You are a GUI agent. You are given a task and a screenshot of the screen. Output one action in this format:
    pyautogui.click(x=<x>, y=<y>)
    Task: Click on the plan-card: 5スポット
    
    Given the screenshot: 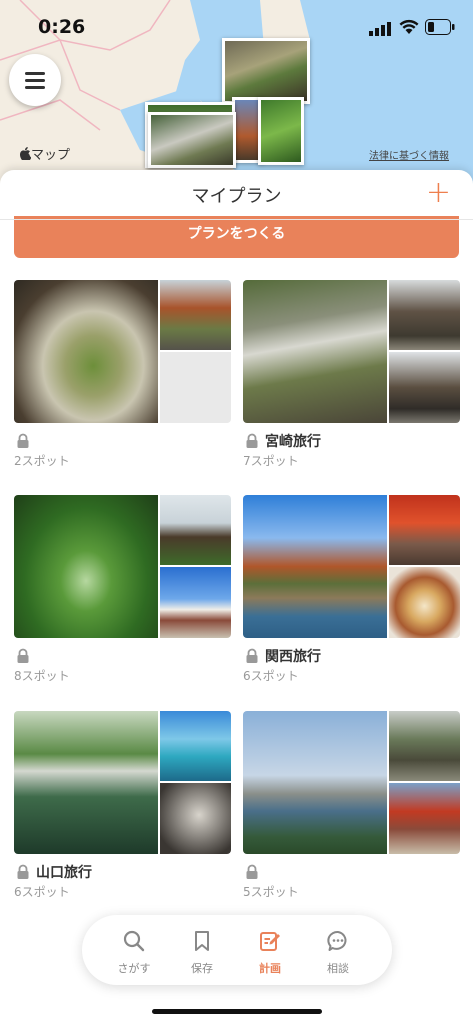 What is the action you would take?
    pyautogui.click(x=351, y=805)
    